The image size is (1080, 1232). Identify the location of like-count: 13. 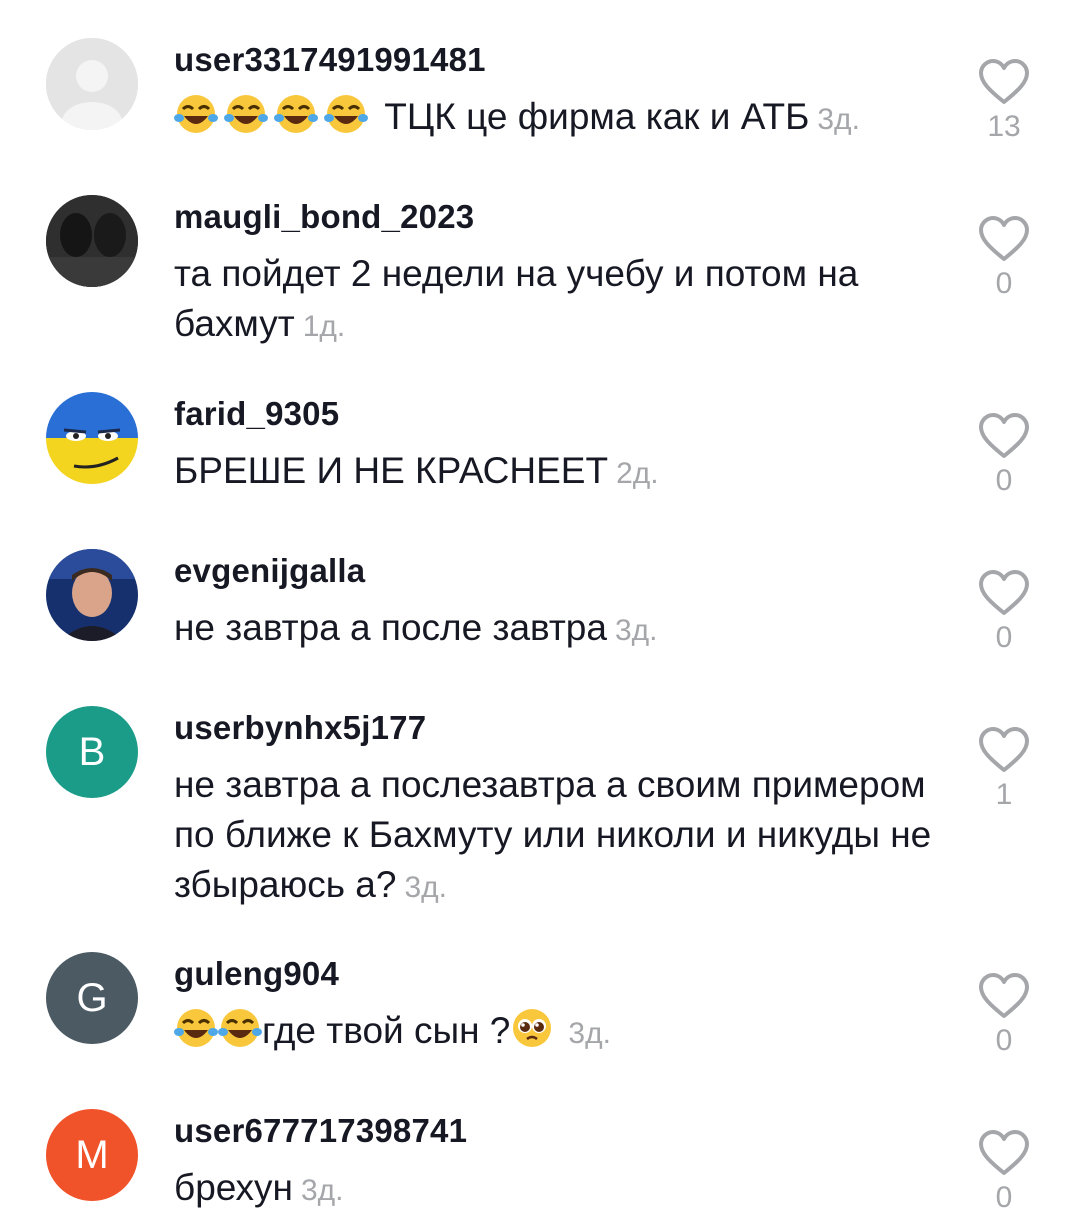
(1004, 126).